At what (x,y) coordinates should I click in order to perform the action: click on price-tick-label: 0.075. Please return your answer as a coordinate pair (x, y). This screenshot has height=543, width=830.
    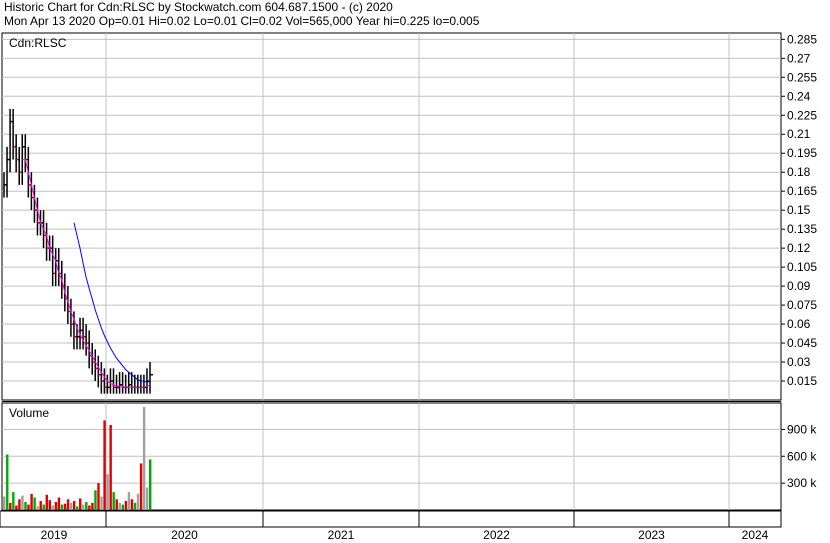
    Looking at the image, I should click on (802, 305).